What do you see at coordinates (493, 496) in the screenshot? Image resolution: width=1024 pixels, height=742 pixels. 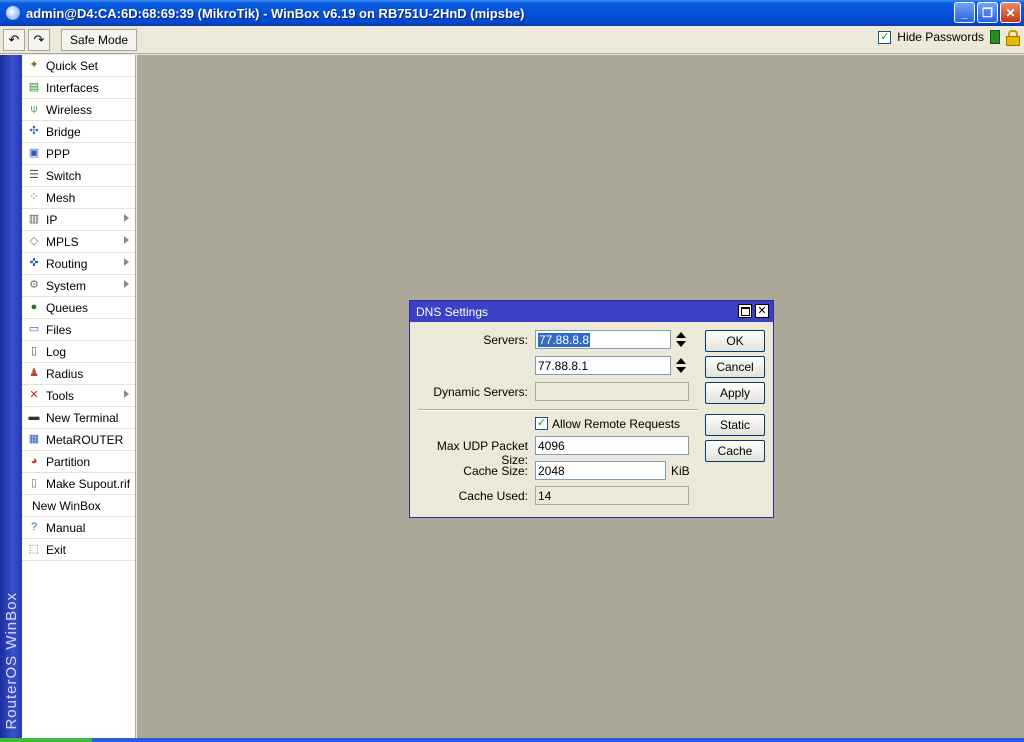 I see `cache-used-label: Cache Used:` at bounding box center [493, 496].